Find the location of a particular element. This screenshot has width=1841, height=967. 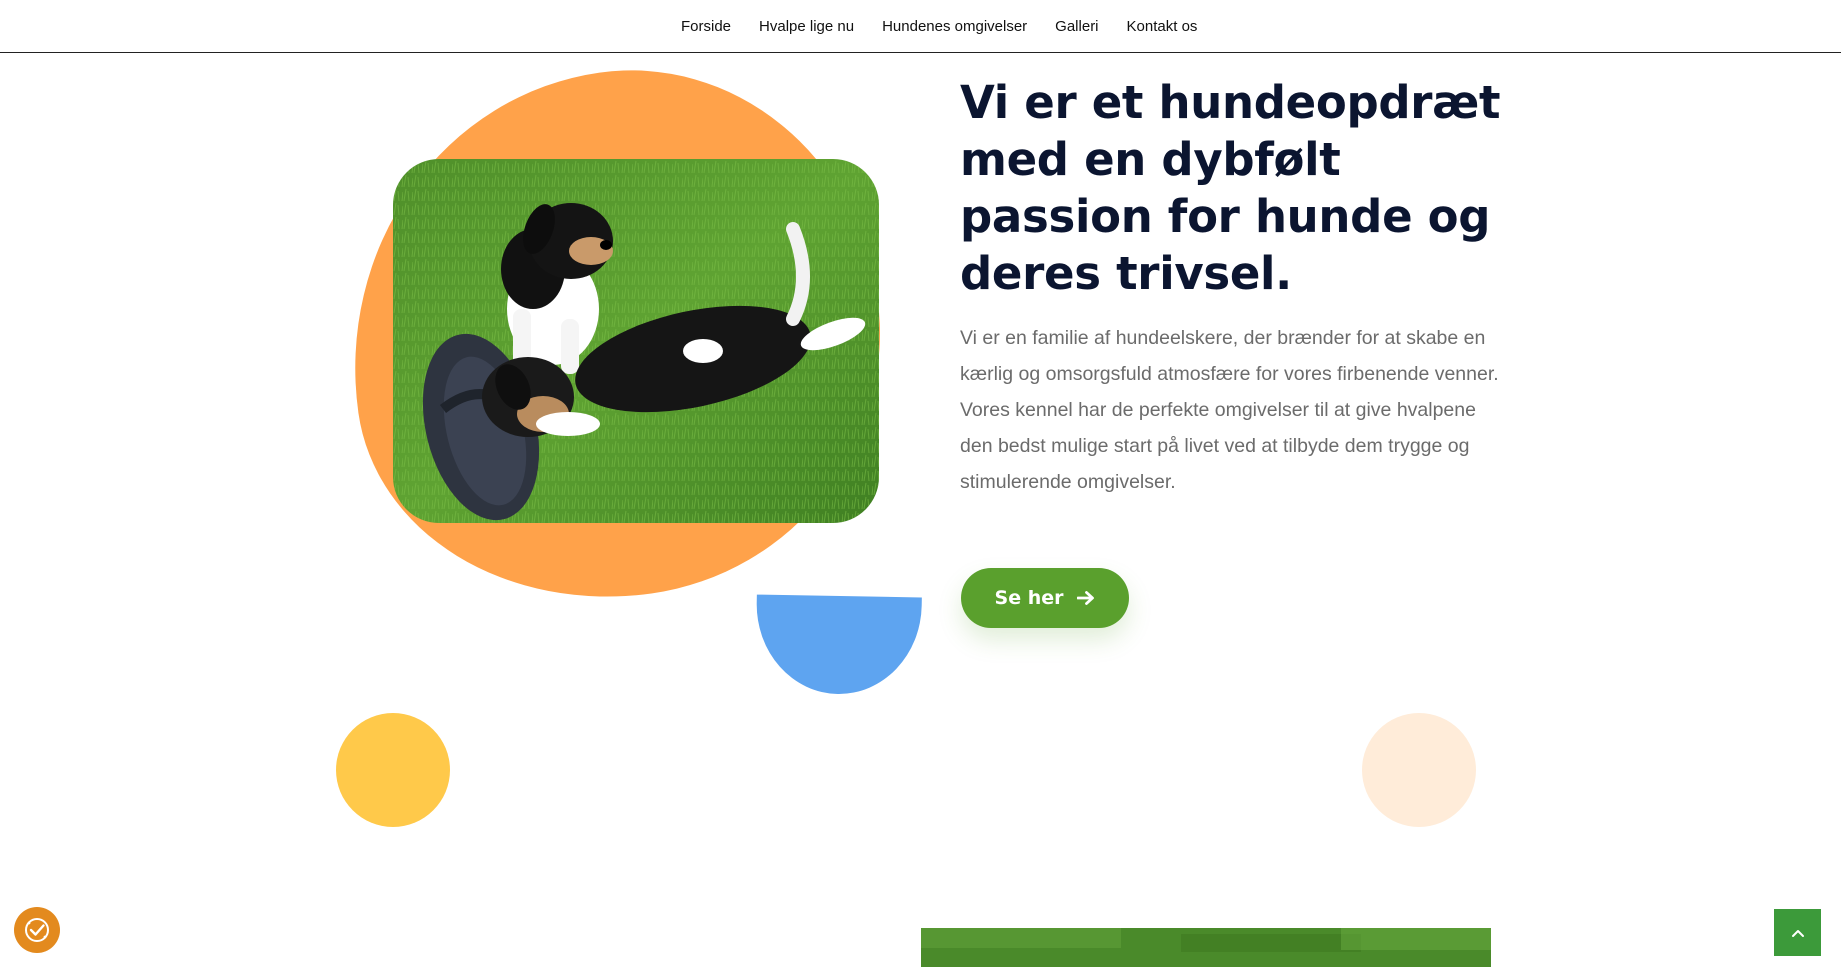

nav-item-hvalpe: Hvalpe lige nu is located at coordinates (806, 27).